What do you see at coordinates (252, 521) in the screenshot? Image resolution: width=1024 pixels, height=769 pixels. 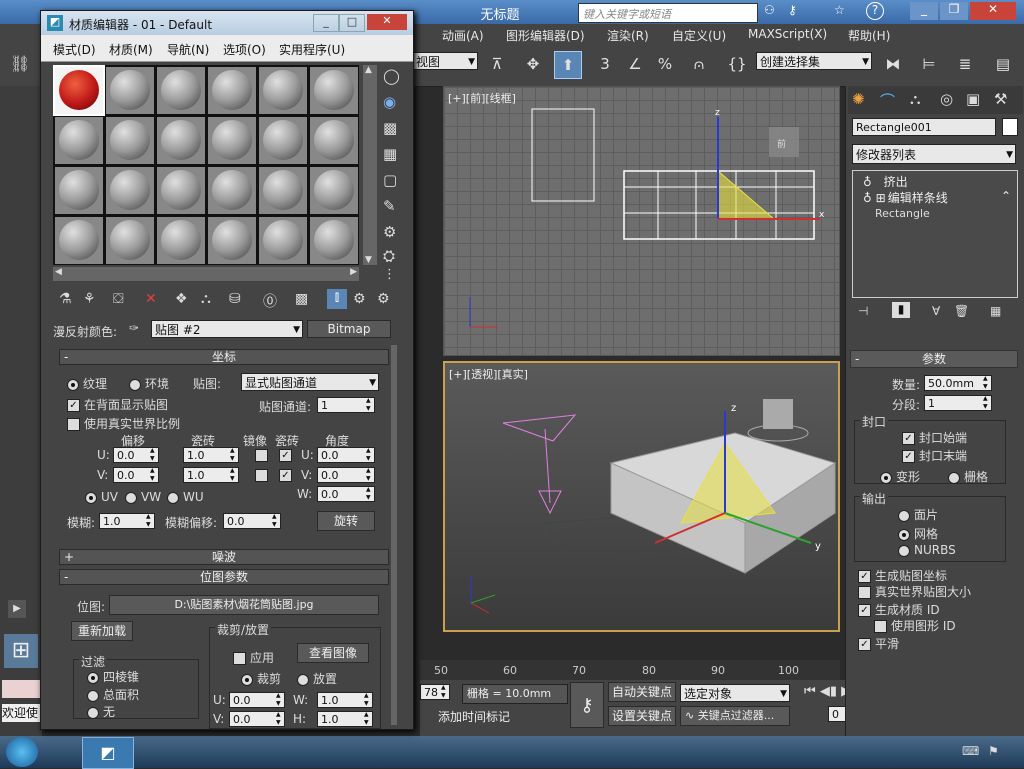 I see `blur-offset-spinner: 0.0` at bounding box center [252, 521].